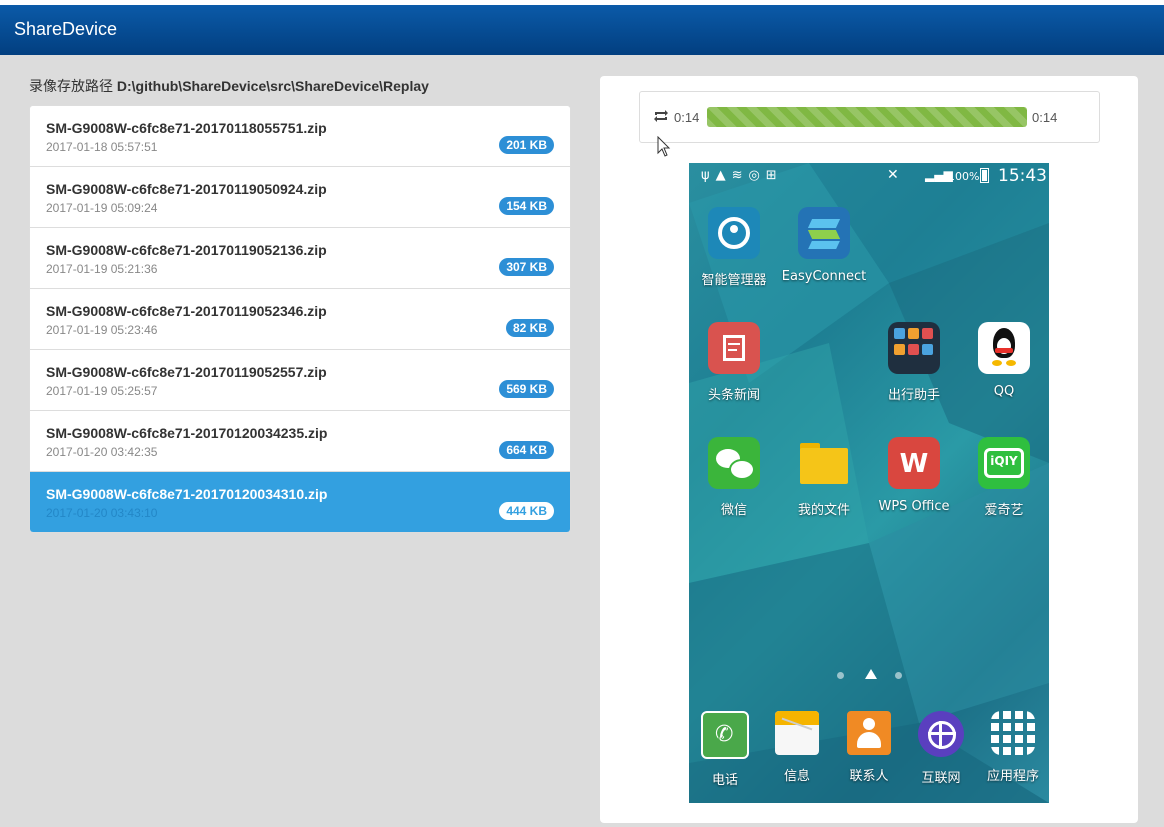 This screenshot has height=827, width=1164. Describe the element at coordinates (526, 267) in the screenshot. I see `file-size-badge: 307 KB` at that location.